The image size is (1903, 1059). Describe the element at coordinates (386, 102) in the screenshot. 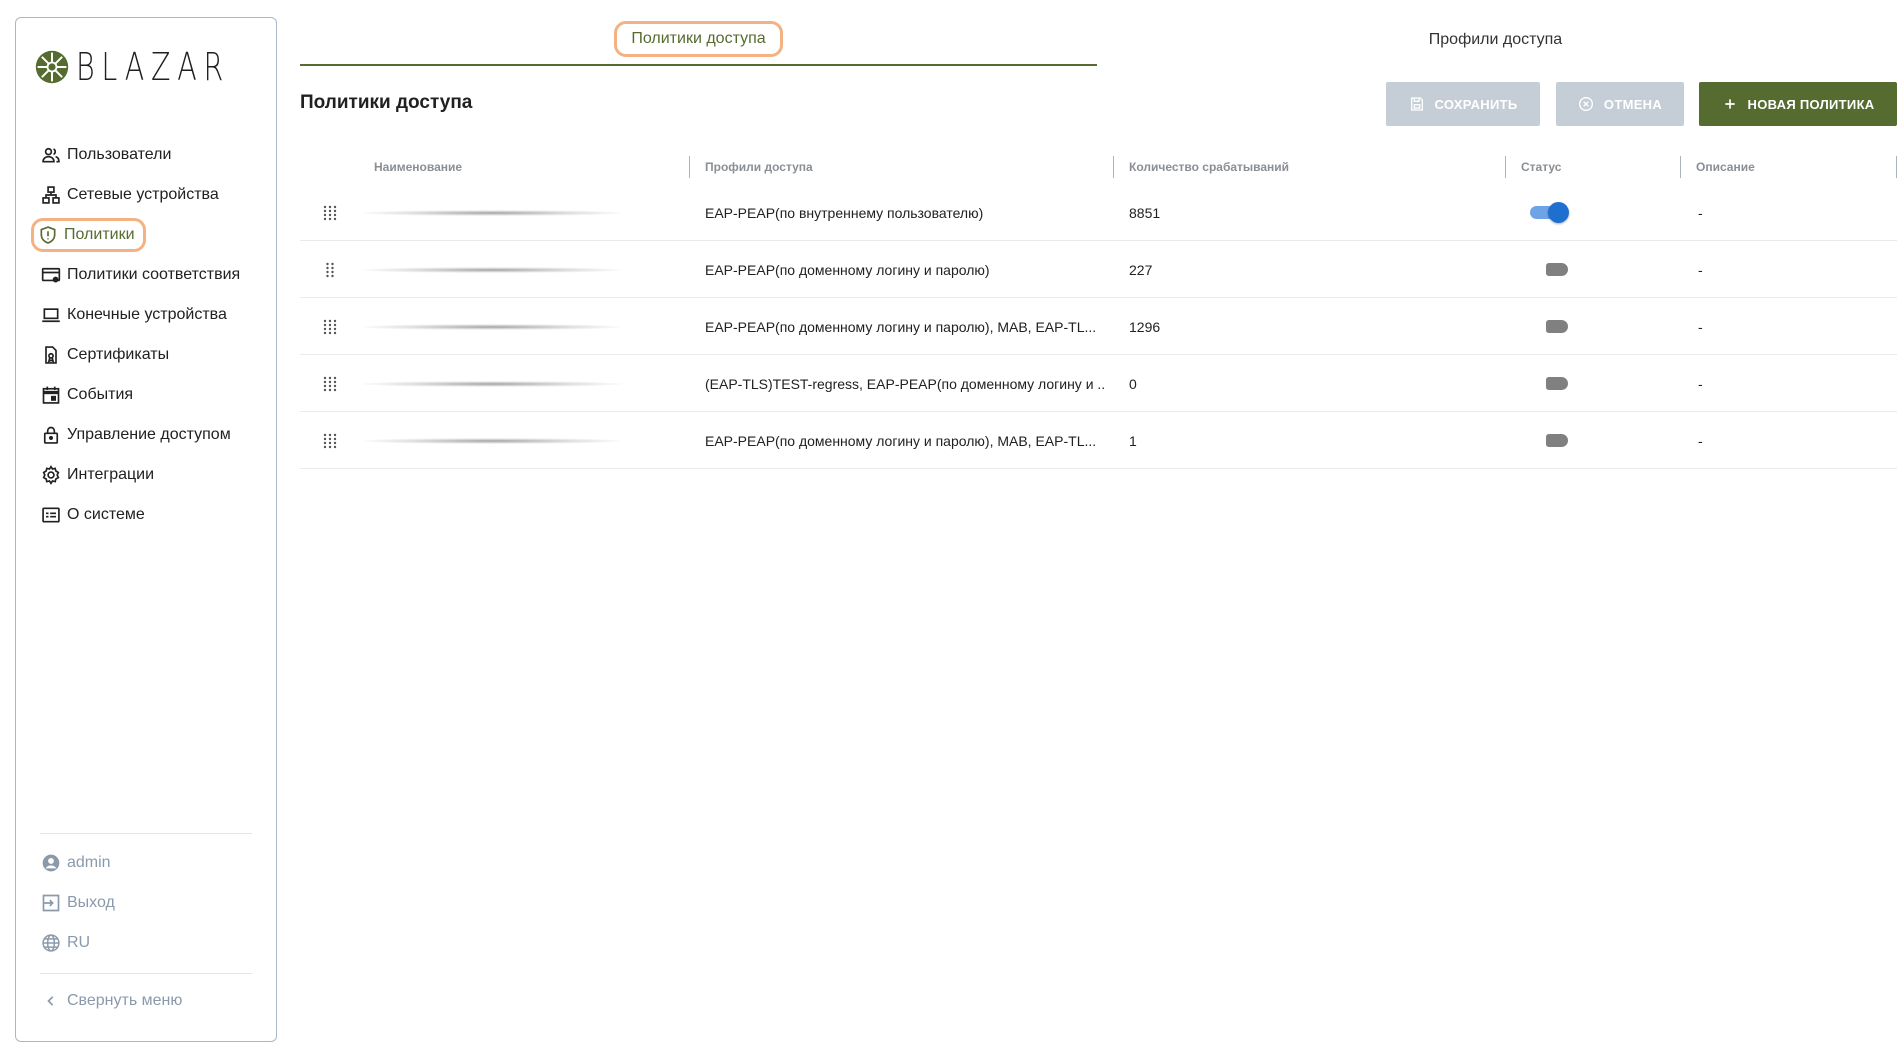

I see `page-title: Политики доступа` at that location.